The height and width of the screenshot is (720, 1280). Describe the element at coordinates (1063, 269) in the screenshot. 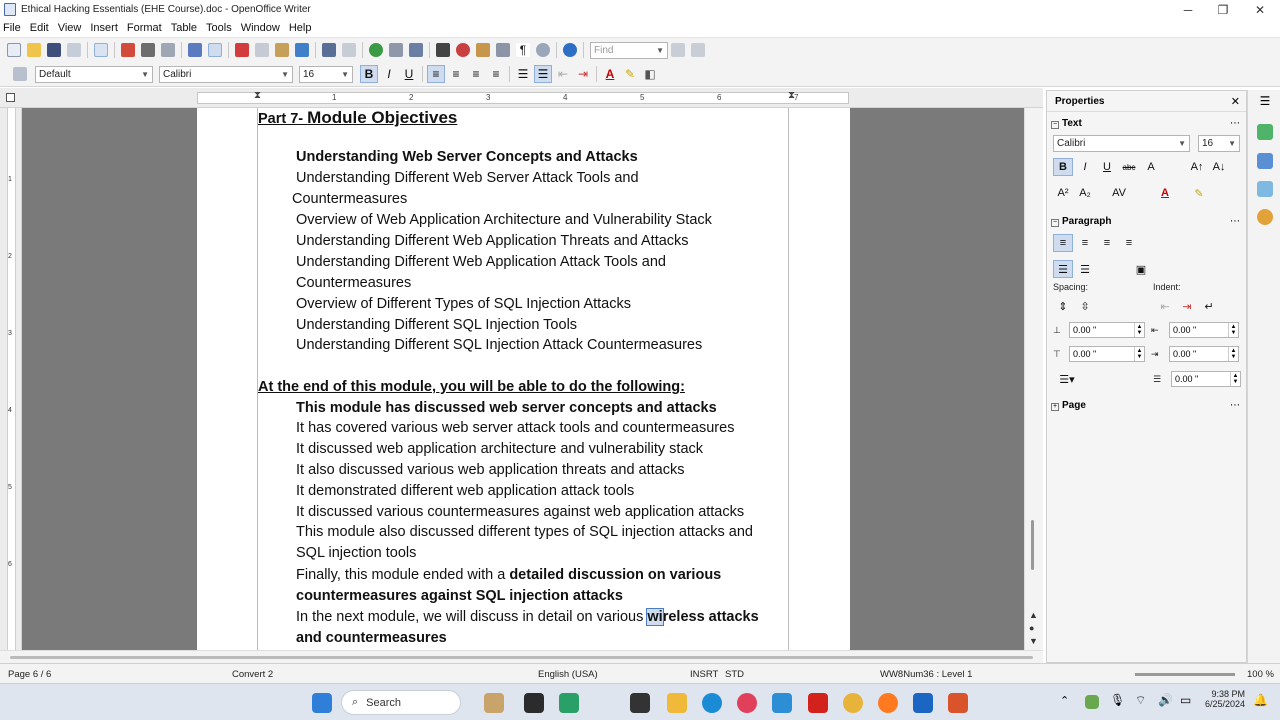

I see `sidebar-bullets-icon: ☰` at that location.